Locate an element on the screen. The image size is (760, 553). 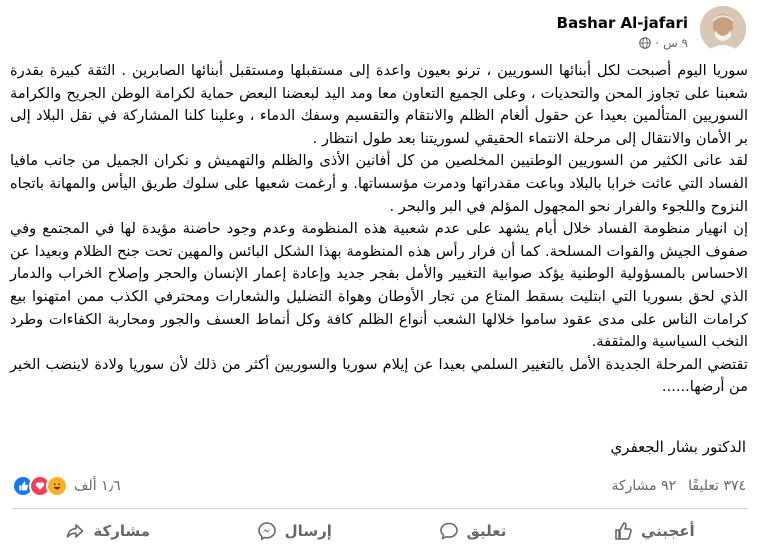
post-actions: أعجبني تعليق إرسال مشاركة is located at coordinates (380, 531).